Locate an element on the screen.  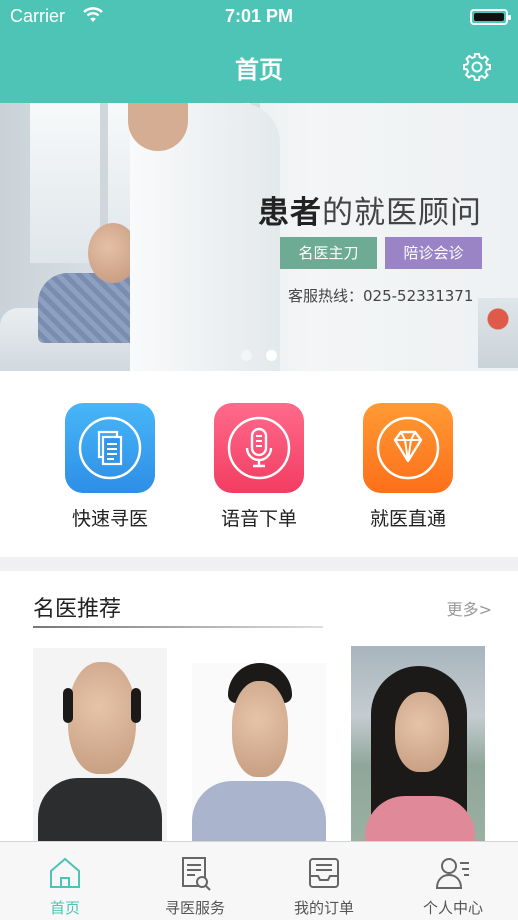
tab-find-doctor: 寻医服务 is located at coordinates (195, 881).